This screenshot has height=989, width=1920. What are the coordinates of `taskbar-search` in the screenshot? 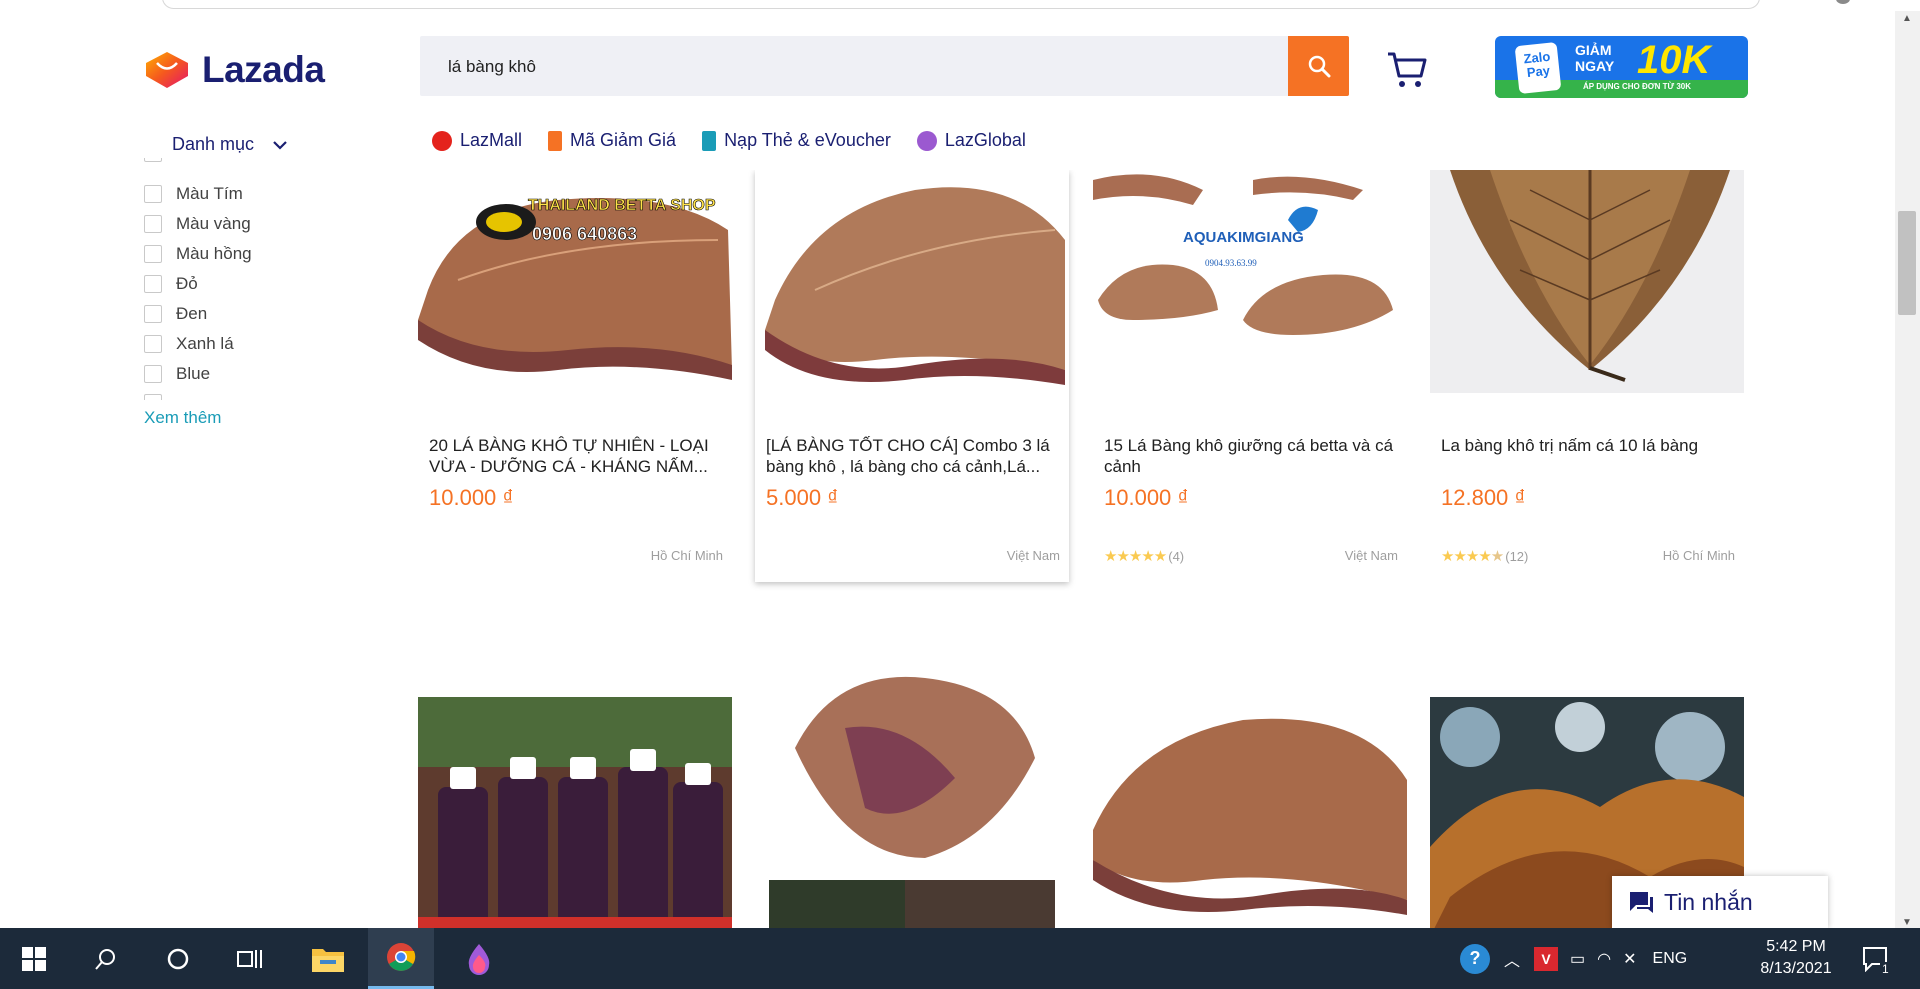 It's located at (106, 958).